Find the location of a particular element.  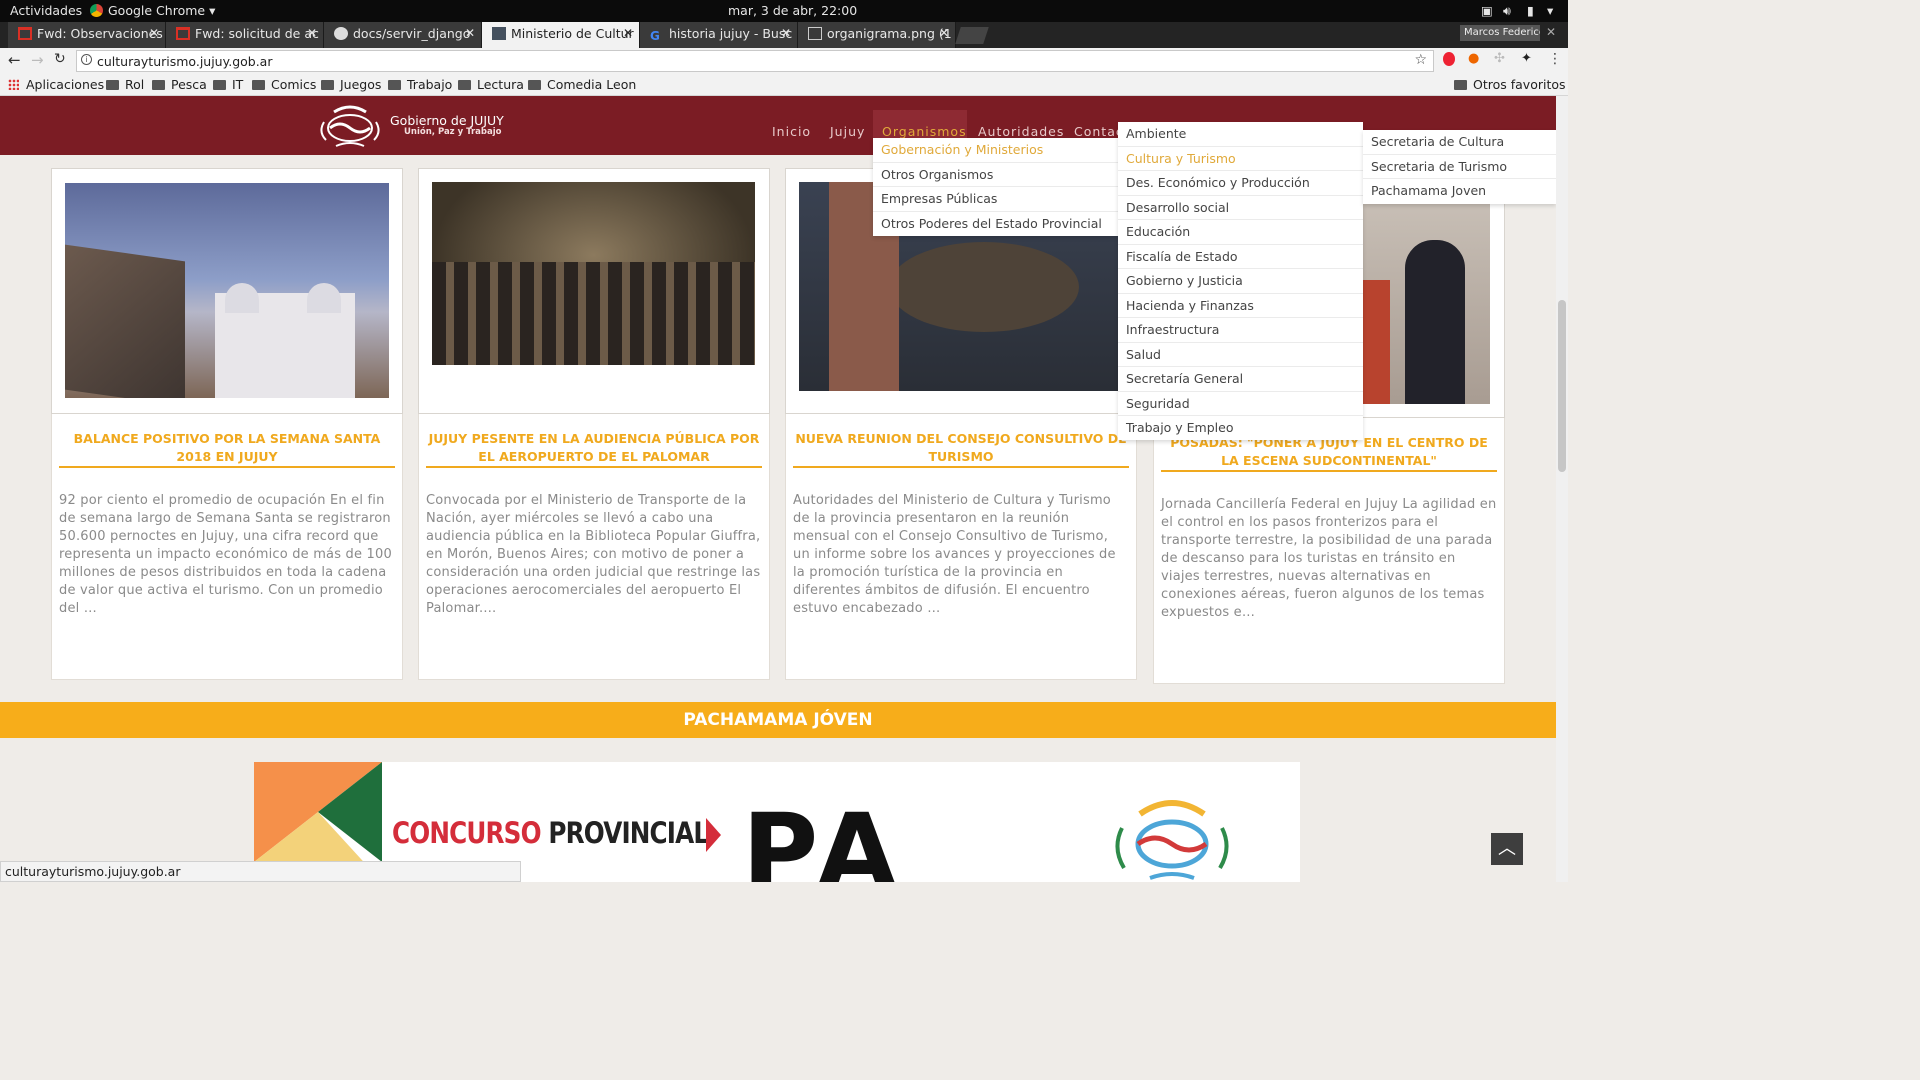

menu-item-empresas-publicas: Empresas Públicas is located at coordinates (995, 199).